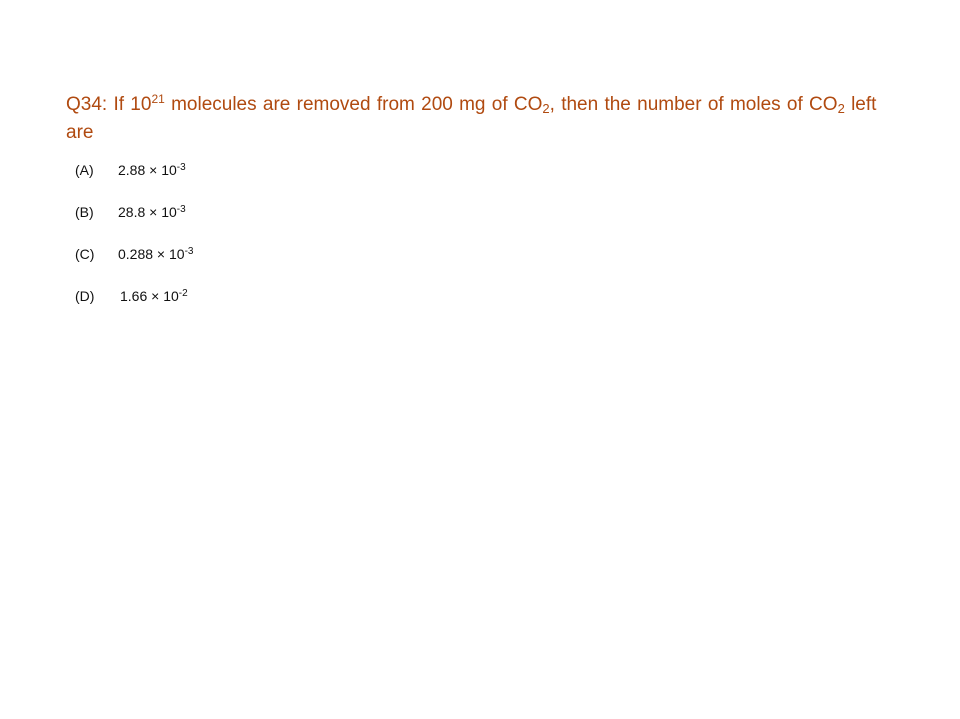 The width and height of the screenshot is (960, 719). What do you see at coordinates (85, 296) in the screenshot?
I see `option-label: (D)` at bounding box center [85, 296].